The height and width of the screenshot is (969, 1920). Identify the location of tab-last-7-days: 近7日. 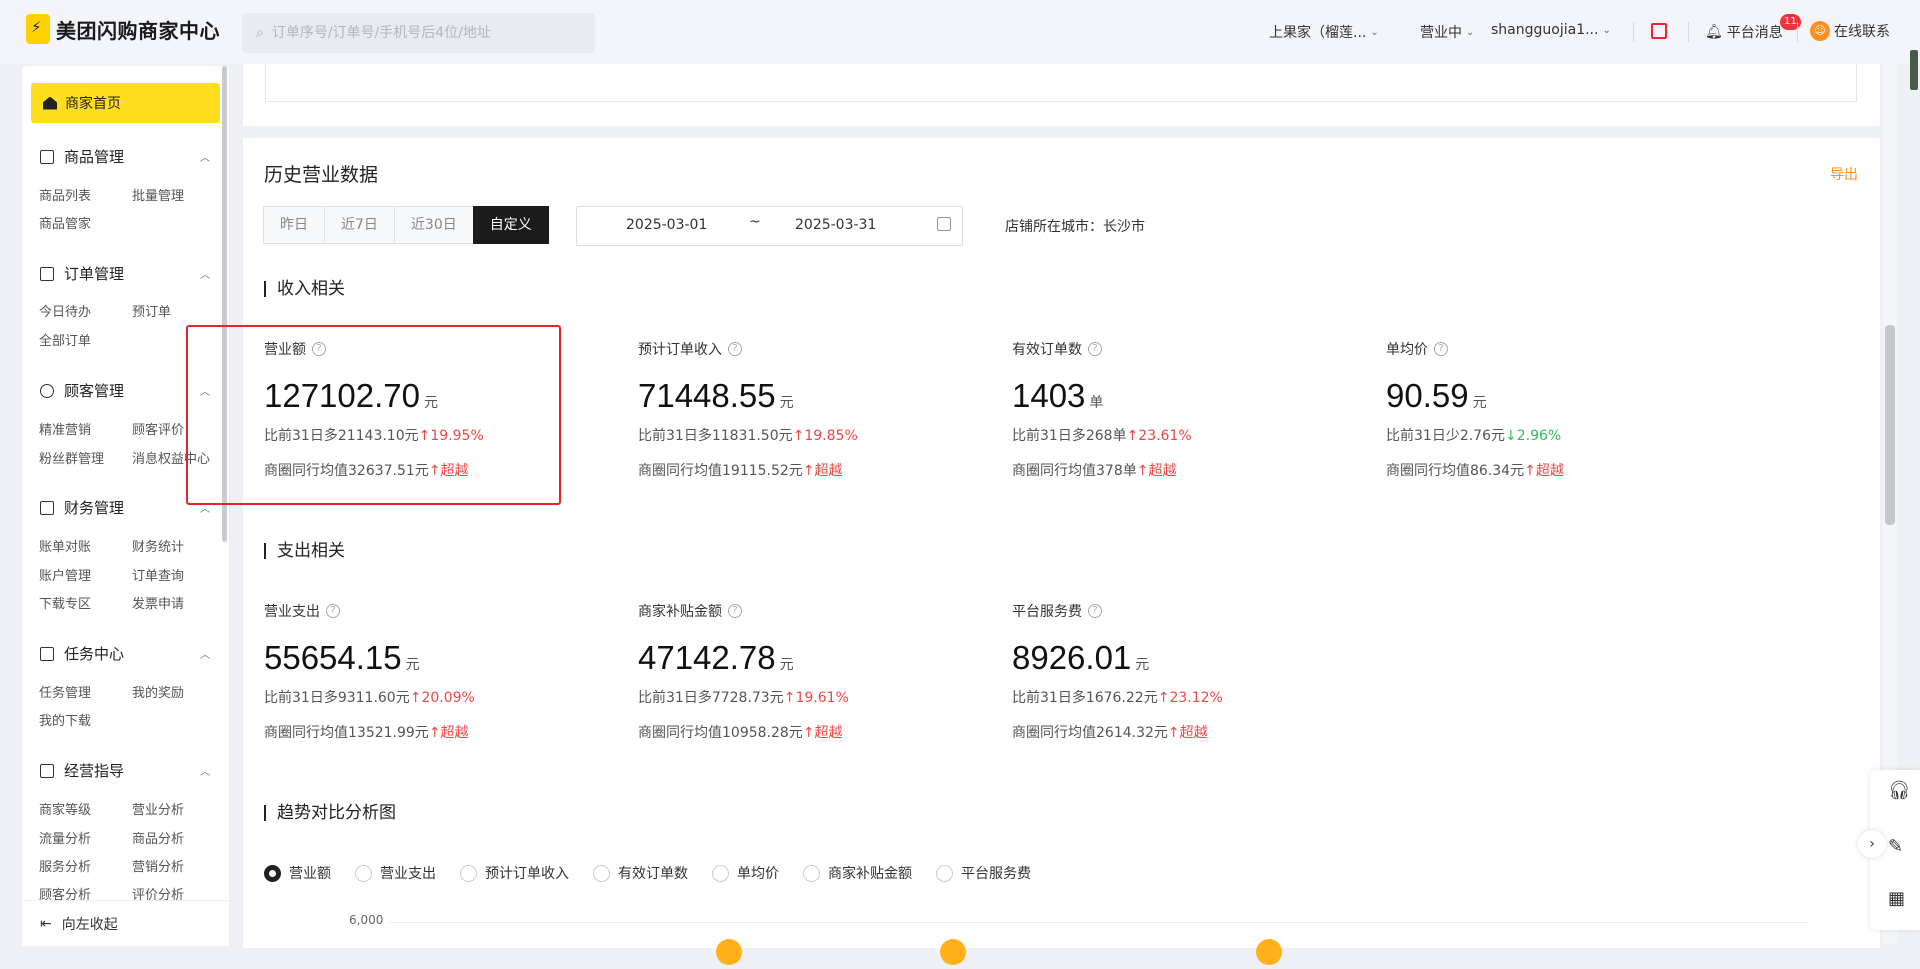
(359, 225).